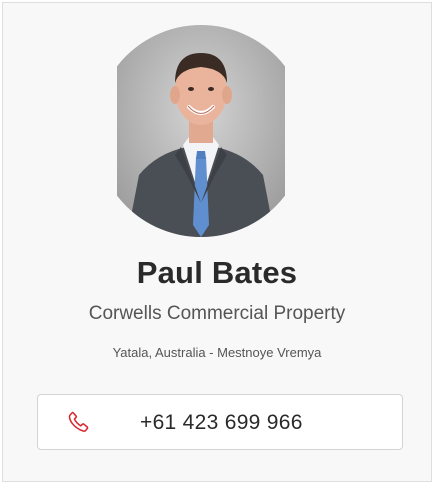  I want to click on phone-icon, so click(79, 422).